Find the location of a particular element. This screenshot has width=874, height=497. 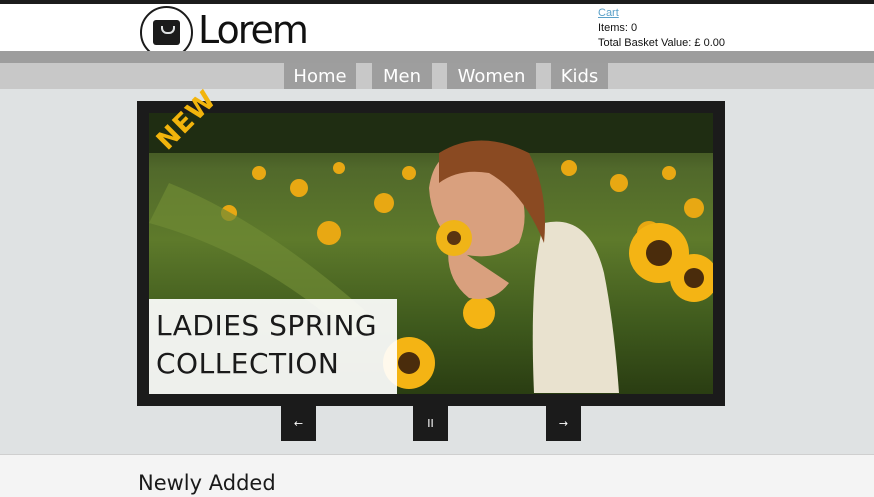

shopping-bag-icon is located at coordinates (166, 32).